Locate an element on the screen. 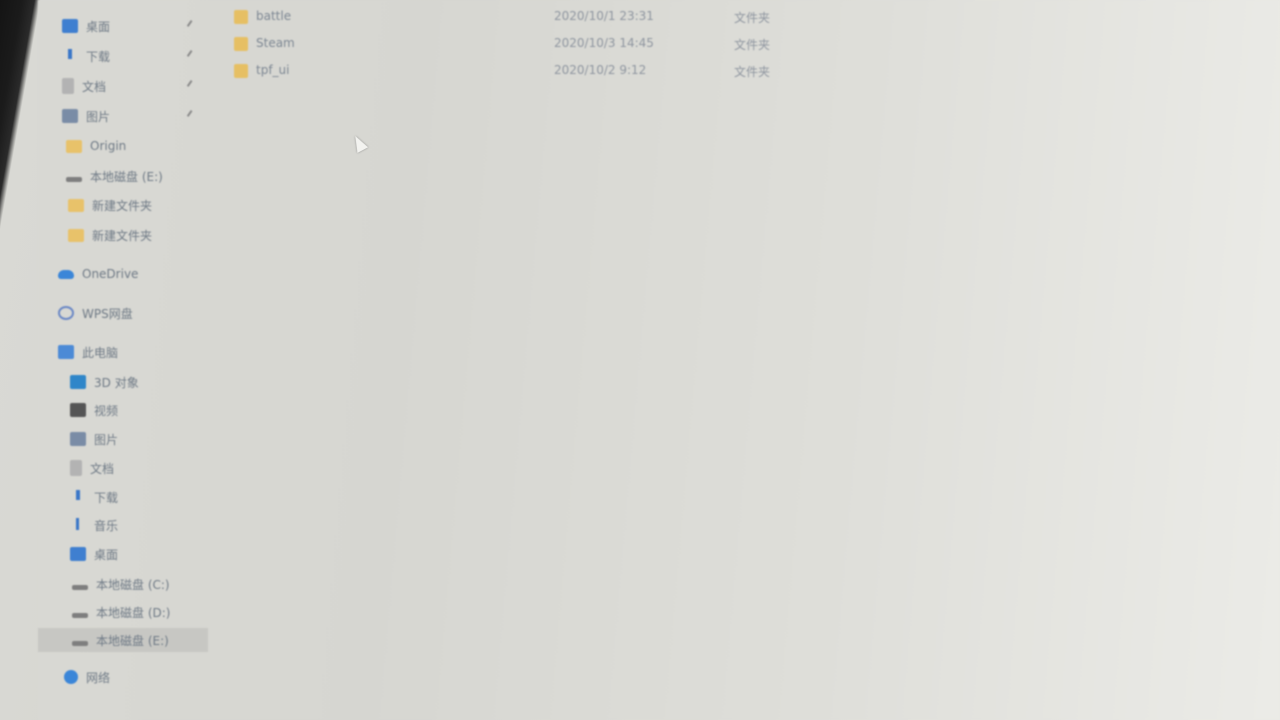  nav-item-new-folder-1: 新建文件夹 is located at coordinates (110, 205).